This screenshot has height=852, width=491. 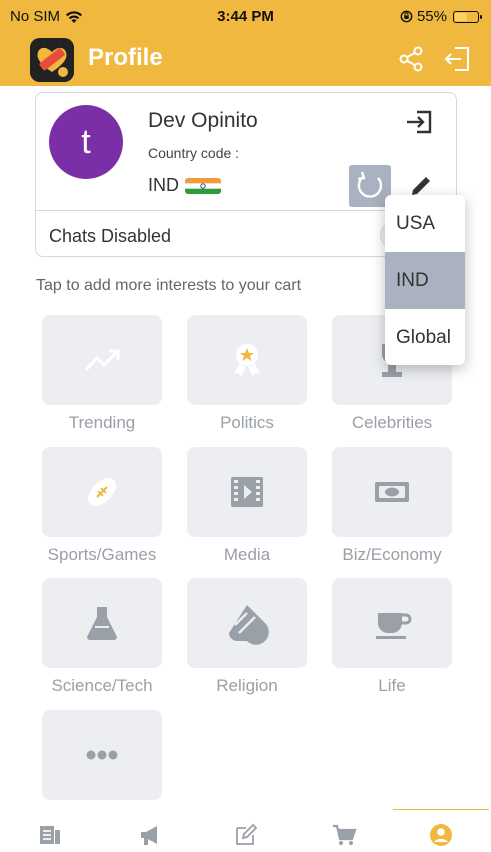 What do you see at coordinates (245, 43) in the screenshot?
I see `app-header: No SIM 3:44 PM 55% Profile` at bounding box center [245, 43].